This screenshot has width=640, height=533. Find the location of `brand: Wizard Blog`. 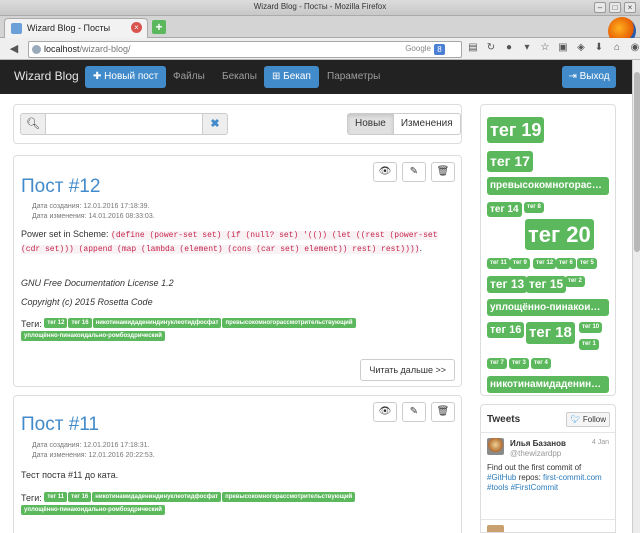

brand: Wizard Blog is located at coordinates (46, 76).